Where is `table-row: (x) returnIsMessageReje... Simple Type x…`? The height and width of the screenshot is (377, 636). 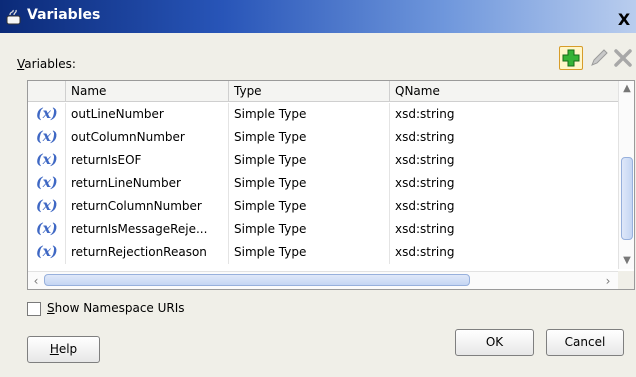
table-row: (x) returnIsMessageReje... Simple Type x… is located at coordinates (323, 229).